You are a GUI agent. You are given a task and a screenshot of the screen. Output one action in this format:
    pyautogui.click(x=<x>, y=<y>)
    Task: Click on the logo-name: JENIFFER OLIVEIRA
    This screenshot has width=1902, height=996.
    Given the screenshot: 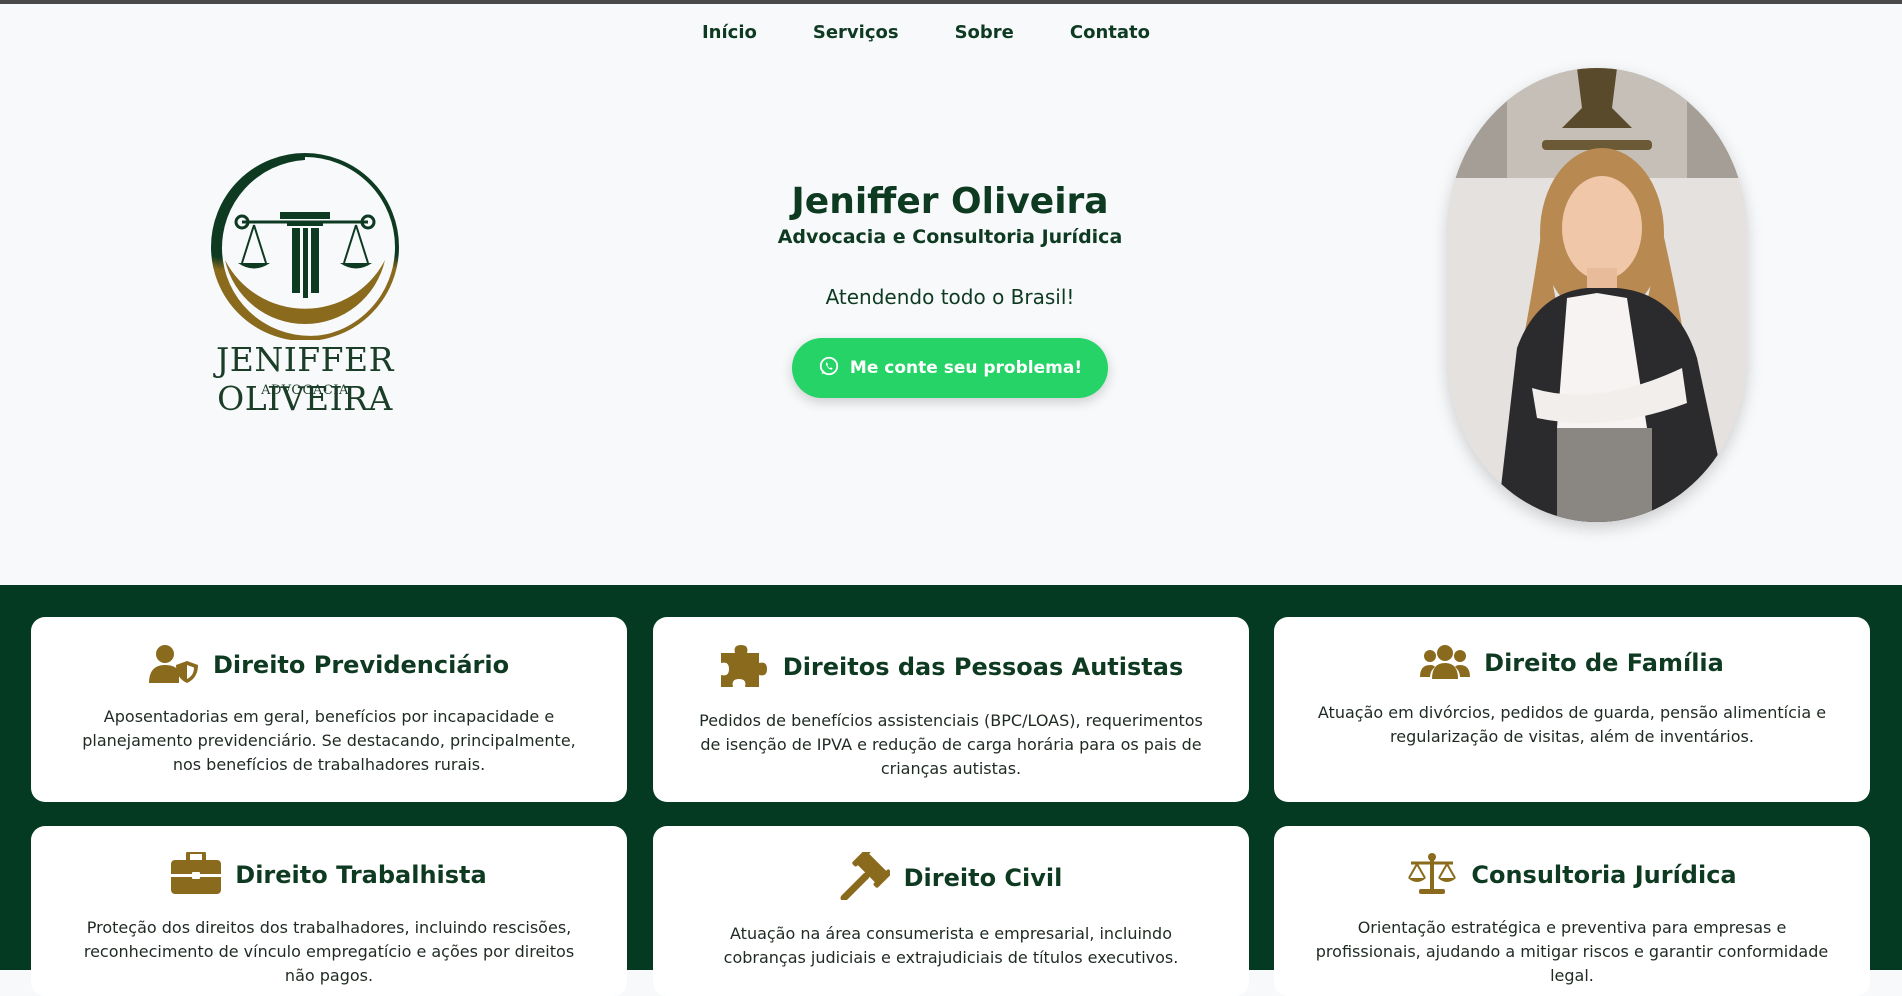 What is the action you would take?
    pyautogui.click(x=305, y=379)
    